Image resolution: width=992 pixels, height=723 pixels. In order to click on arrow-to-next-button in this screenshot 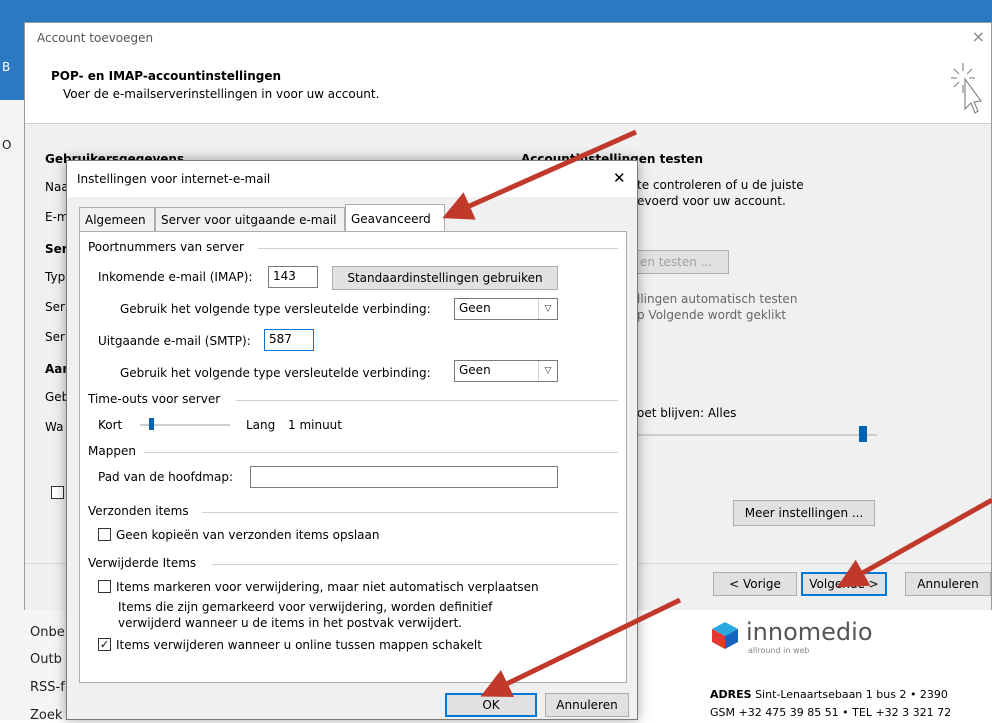, I will do `click(914, 542)`.